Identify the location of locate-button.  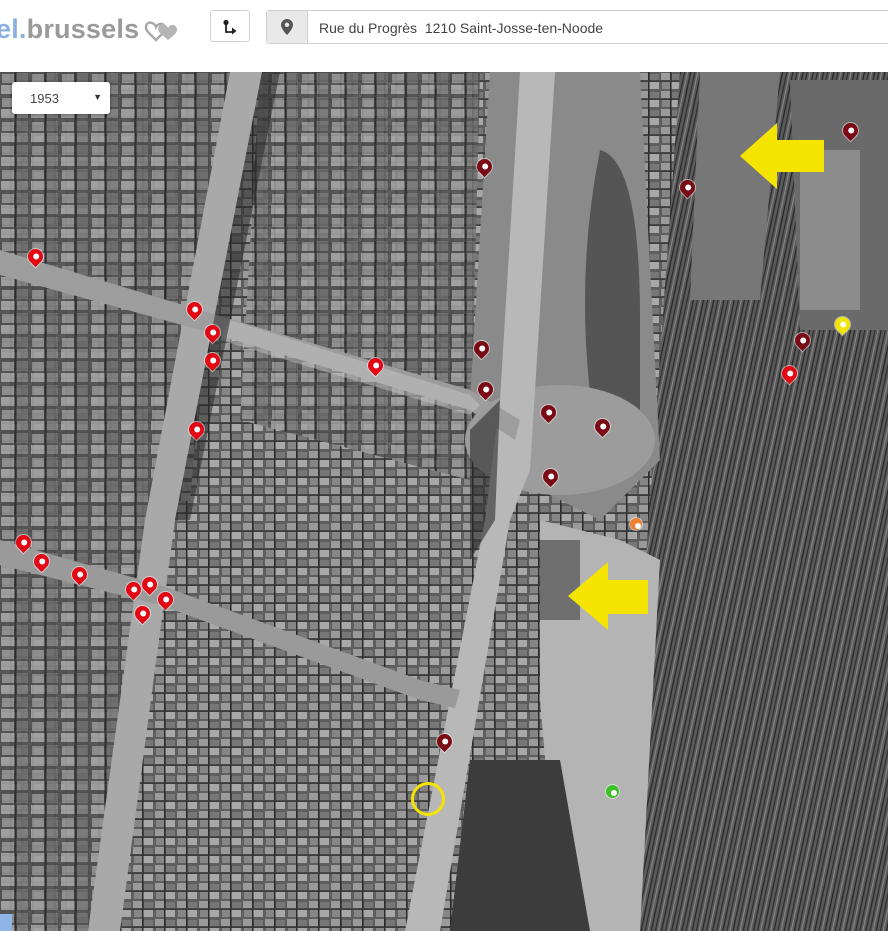
(287, 27).